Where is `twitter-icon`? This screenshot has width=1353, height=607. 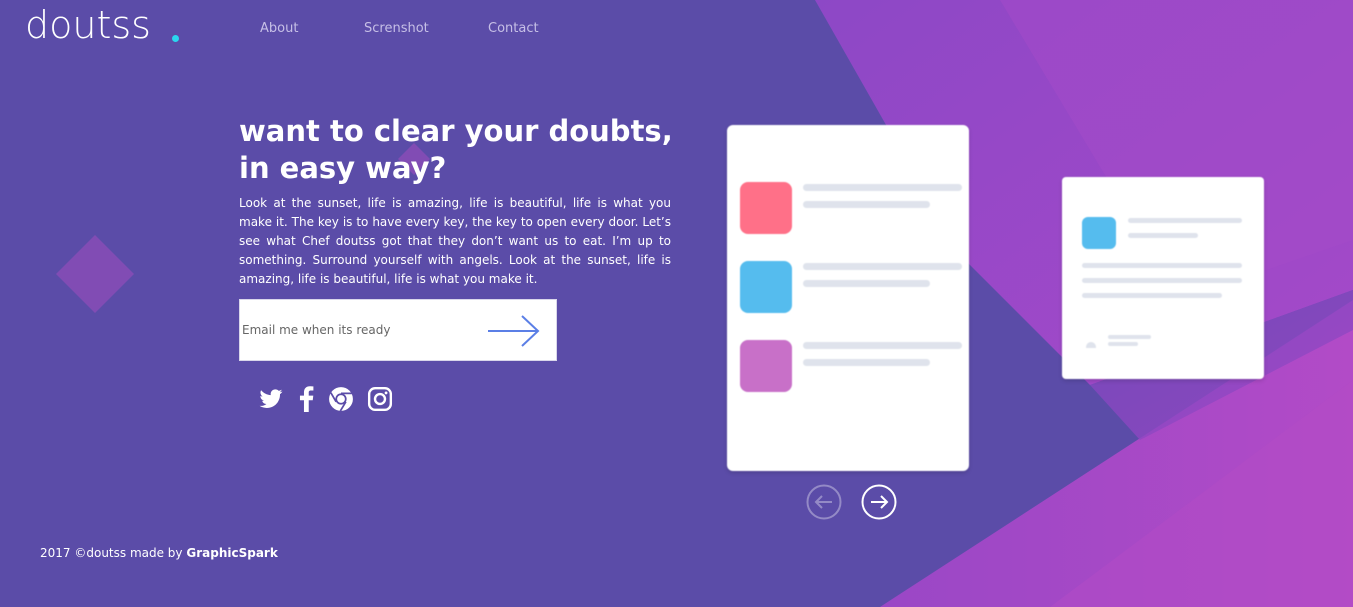 twitter-icon is located at coordinates (271, 399).